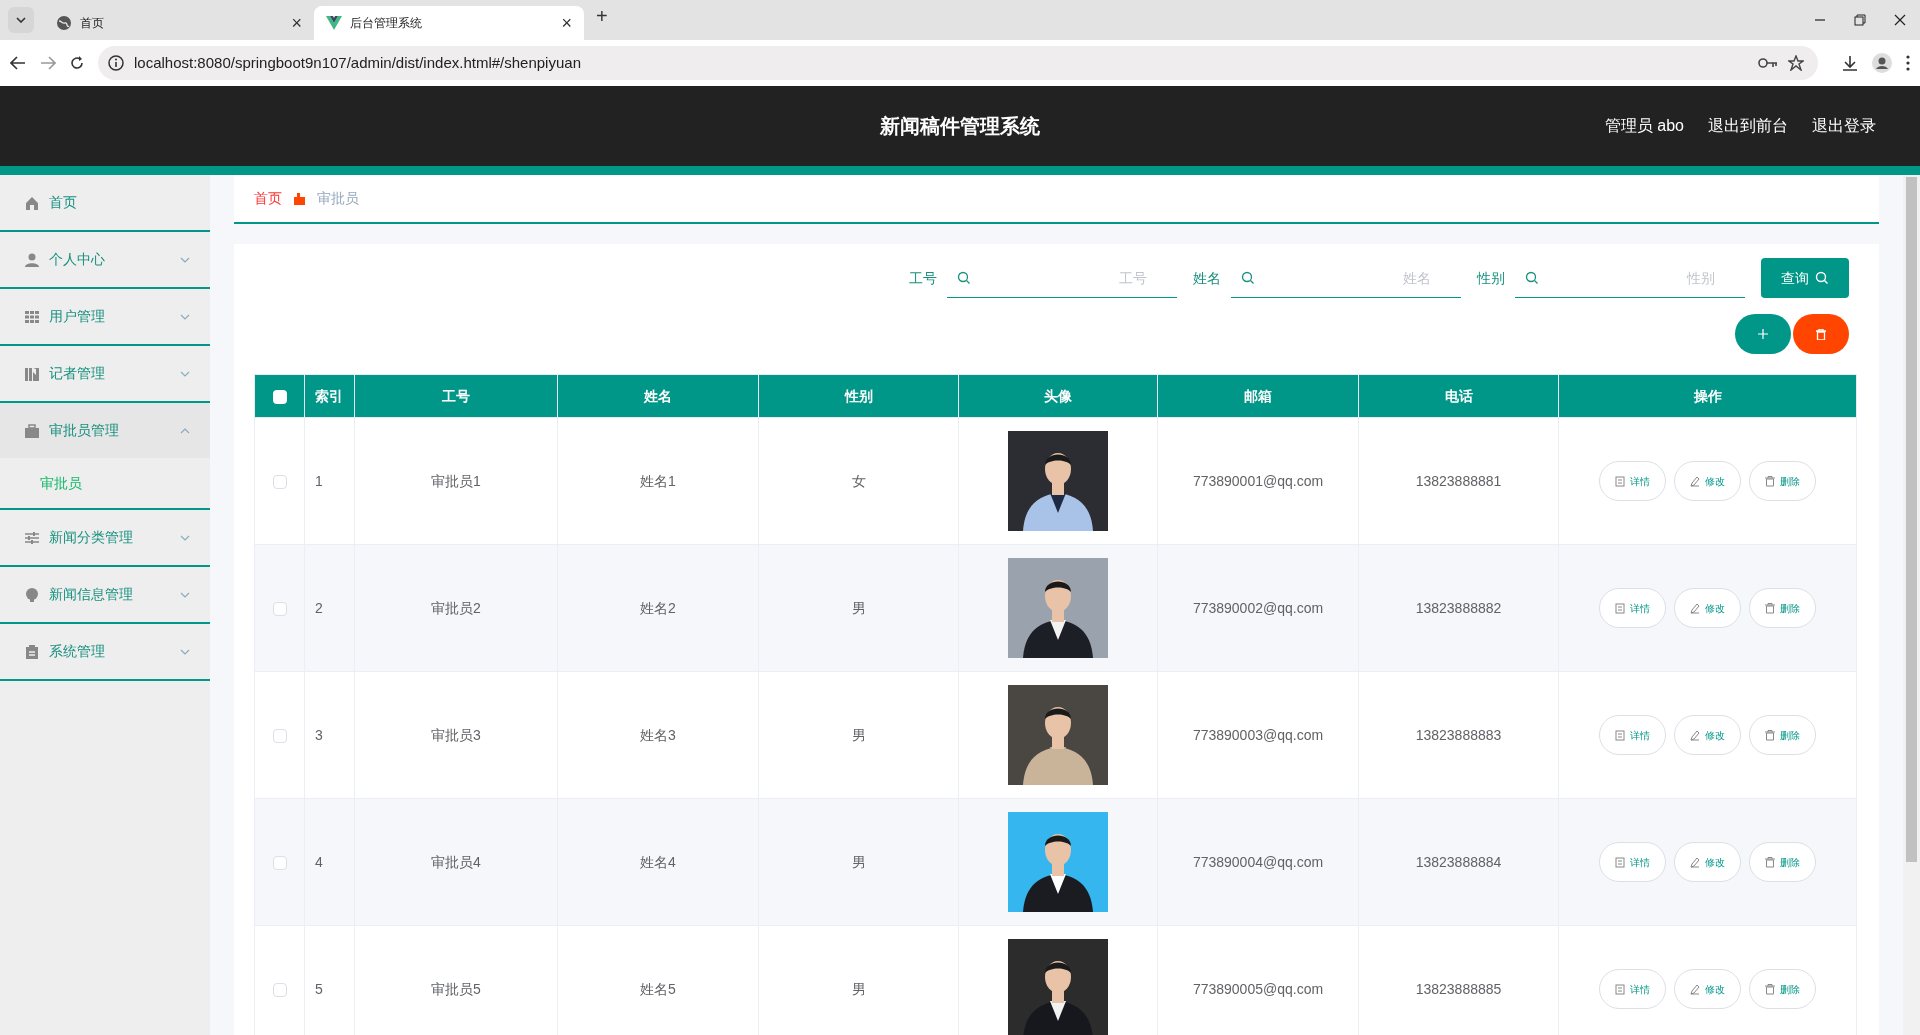 The height and width of the screenshot is (1035, 1920). What do you see at coordinates (1258, 395) in the screenshot?
I see `column-header: 邮箱` at bounding box center [1258, 395].